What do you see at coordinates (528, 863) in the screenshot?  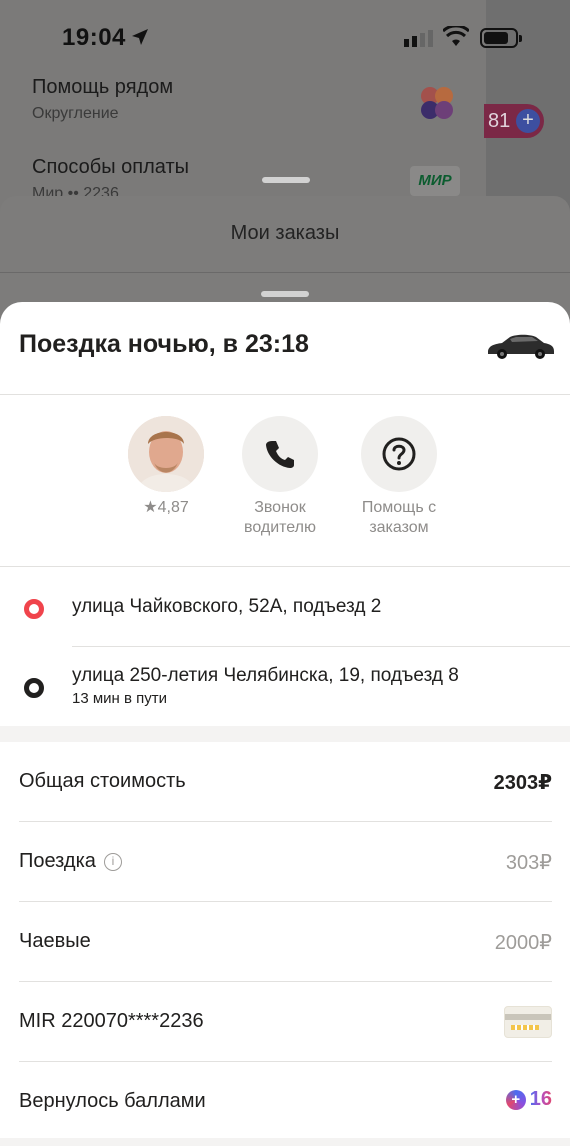 I see `ride-cost-value: 303₽` at bounding box center [528, 863].